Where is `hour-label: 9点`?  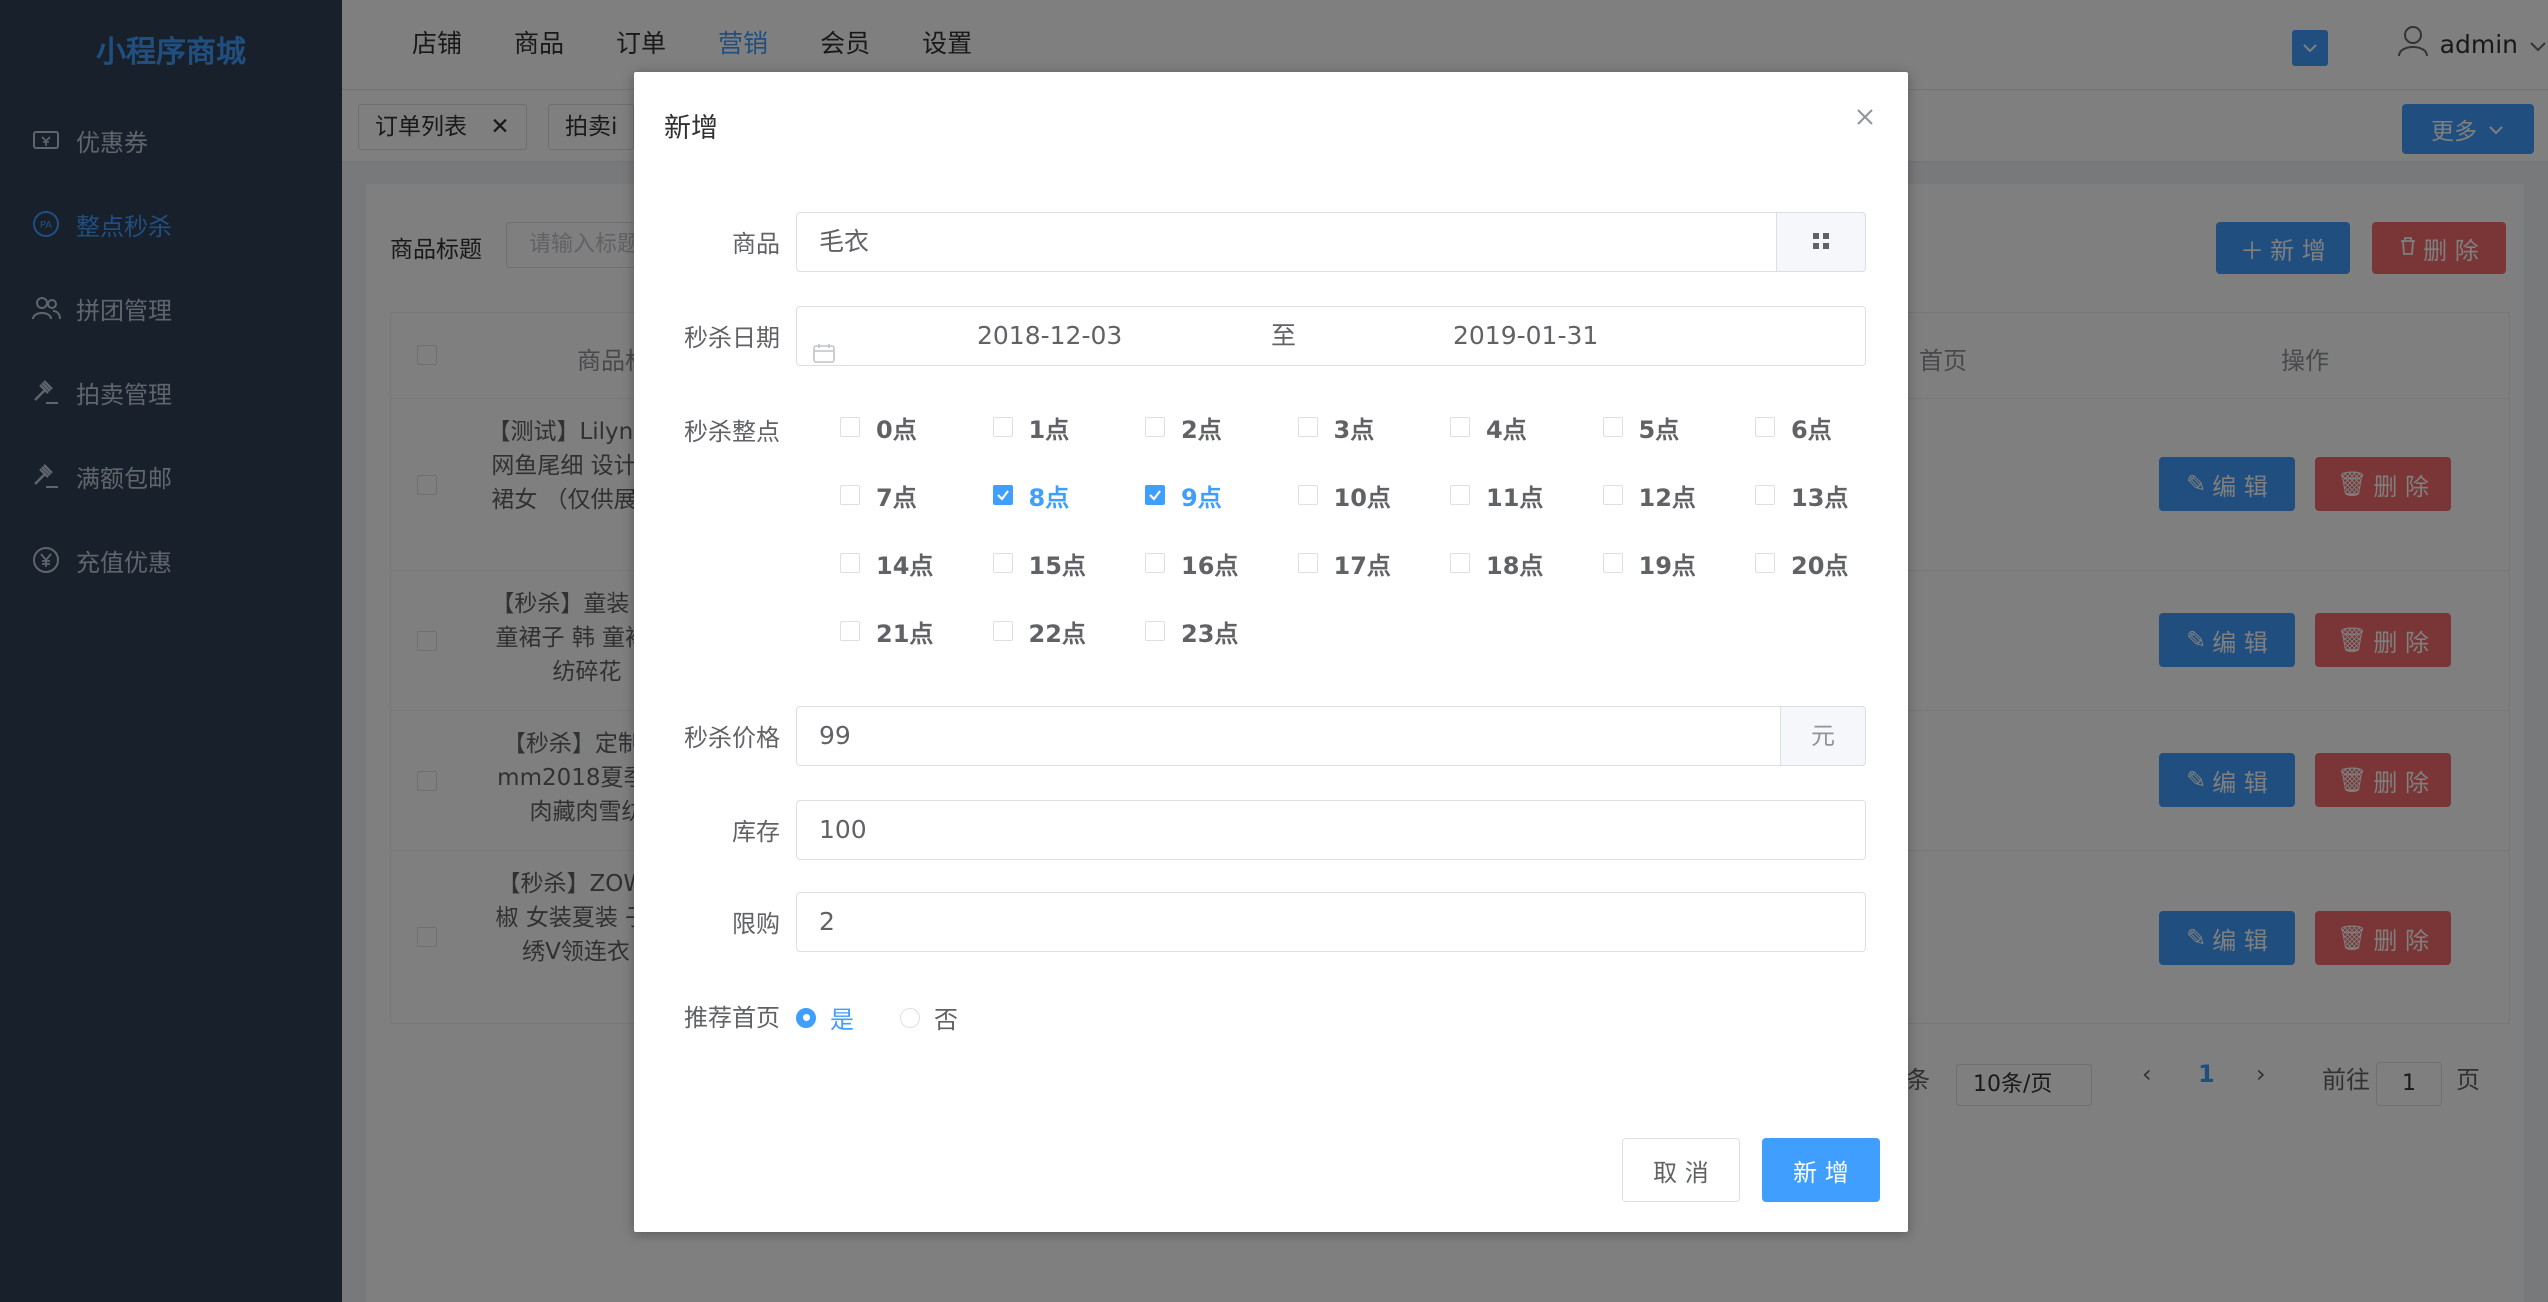 hour-label: 9点 is located at coordinates (1201, 497).